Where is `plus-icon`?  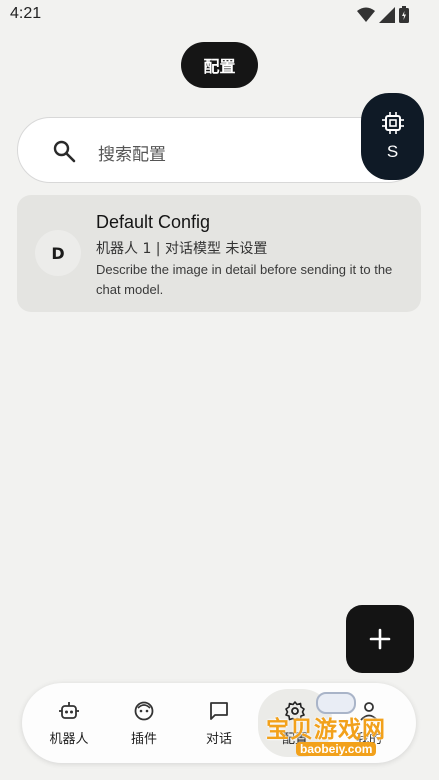 plus-icon is located at coordinates (380, 639).